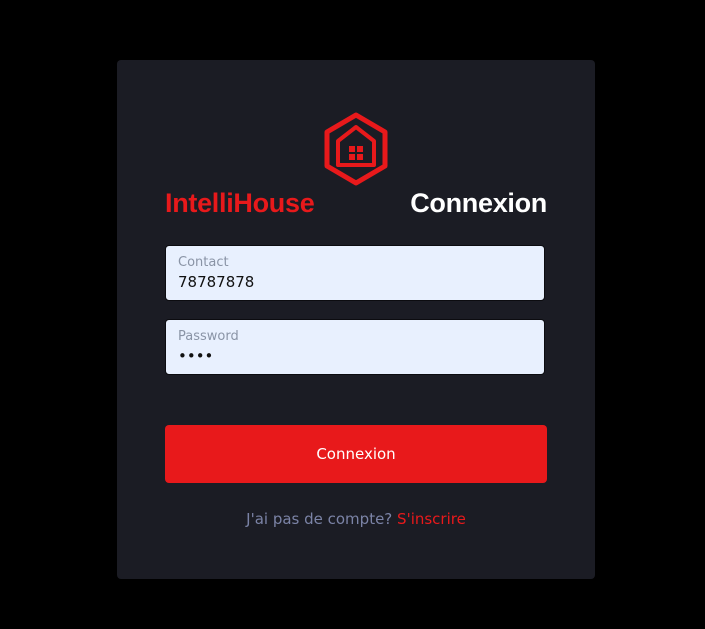 The height and width of the screenshot is (629, 705). I want to click on contact-field: Contact, so click(355, 273).